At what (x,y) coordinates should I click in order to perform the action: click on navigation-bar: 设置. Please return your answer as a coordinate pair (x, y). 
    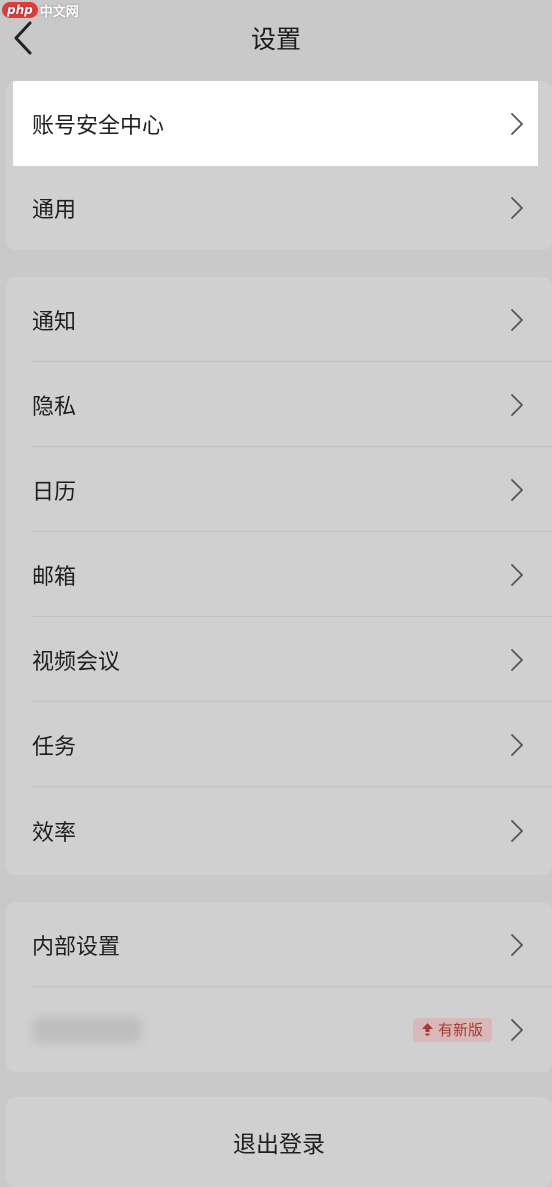
    Looking at the image, I should click on (276, 38).